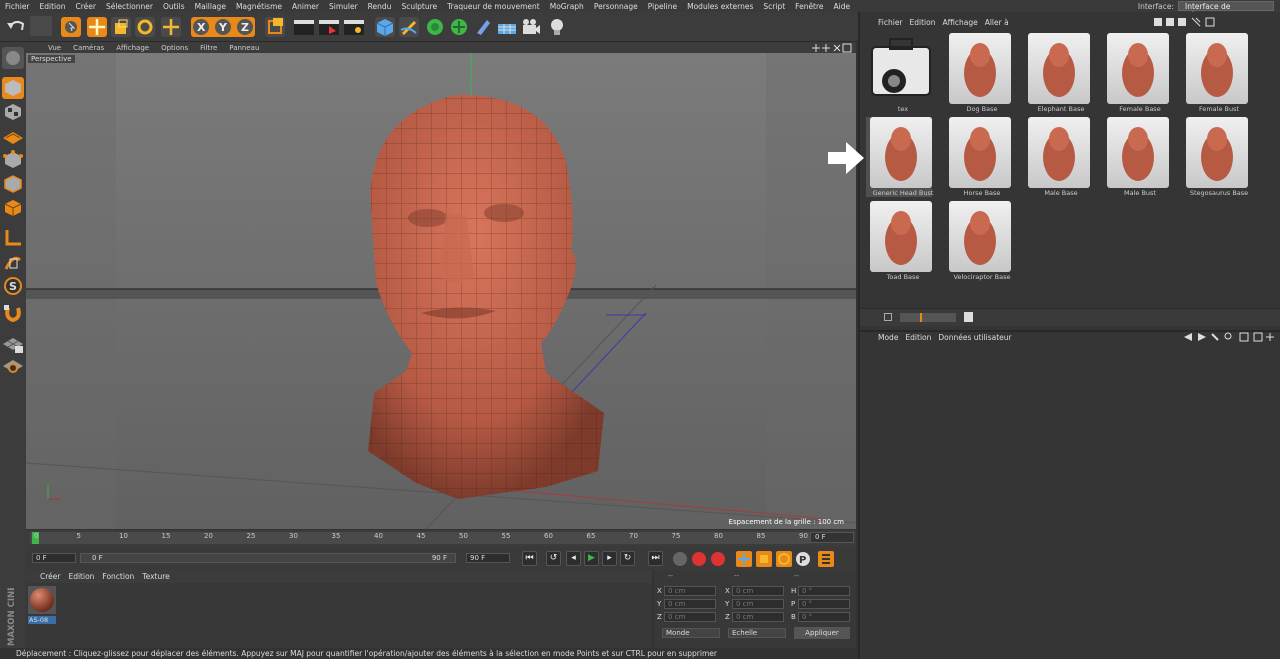 Image resolution: width=1280 pixels, height=659 pixels. What do you see at coordinates (1231, 337) in the screenshot?
I see `attributes-toolbar` at bounding box center [1231, 337].